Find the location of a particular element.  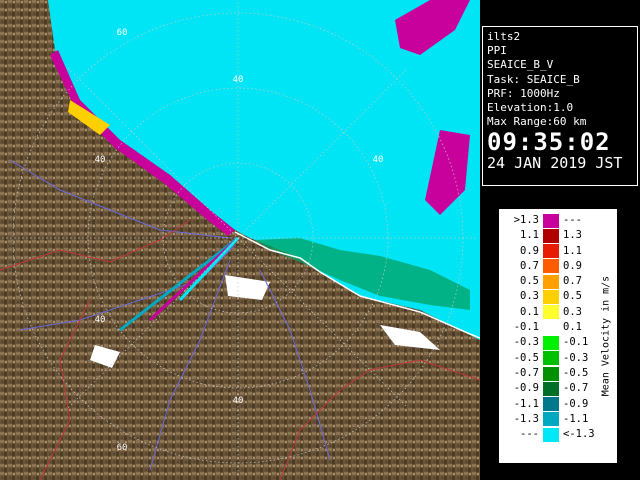

product-name: SEAICE_B_V is located at coordinates (520, 65).